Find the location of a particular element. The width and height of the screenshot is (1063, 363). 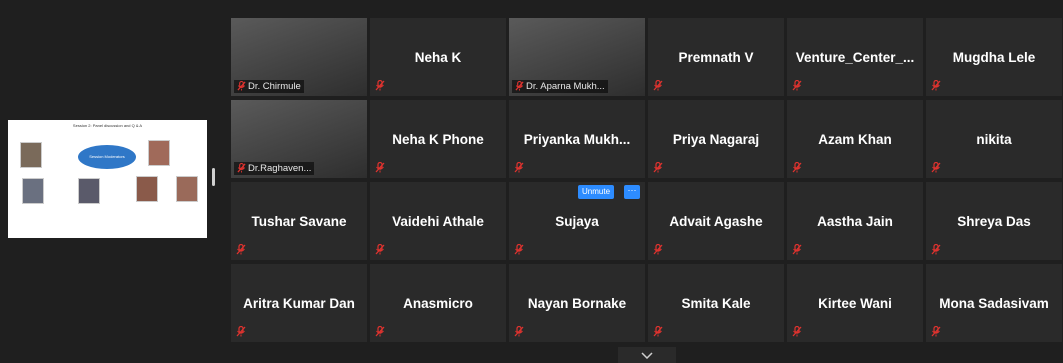

participant-tile: Tushar Savane is located at coordinates (299, 221).